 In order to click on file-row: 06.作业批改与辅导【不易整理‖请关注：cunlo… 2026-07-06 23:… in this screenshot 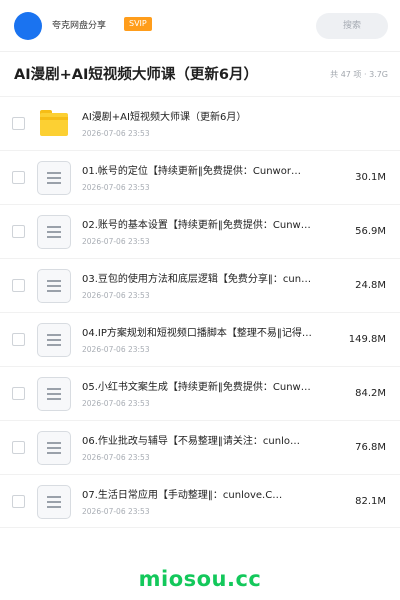, I will do `click(200, 447)`.